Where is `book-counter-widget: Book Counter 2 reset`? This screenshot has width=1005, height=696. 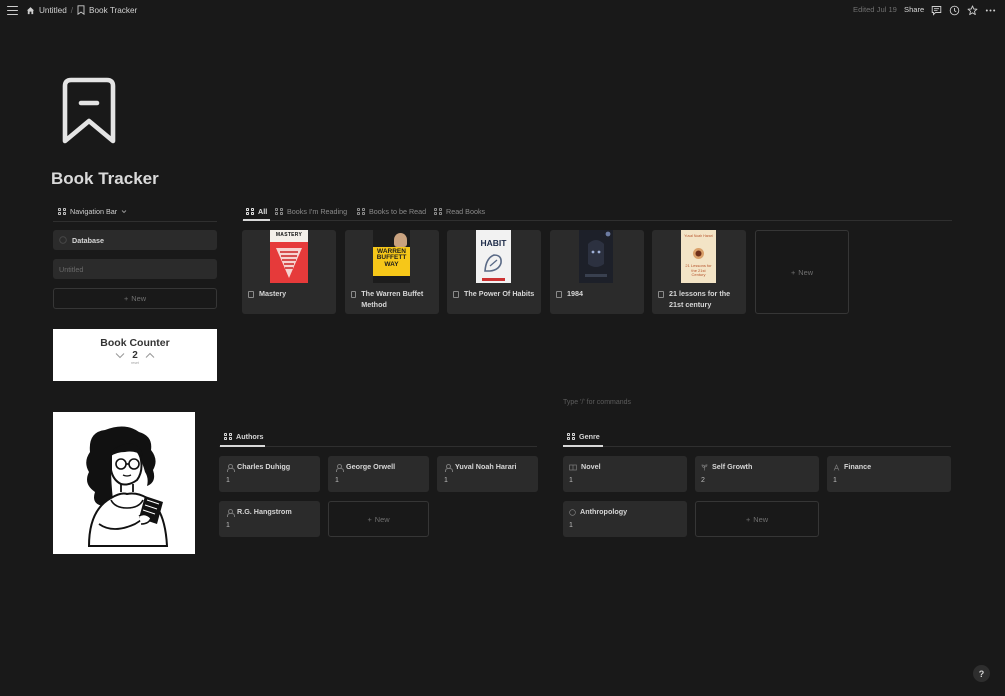
book-counter-widget: Book Counter 2 reset is located at coordinates (135, 355).